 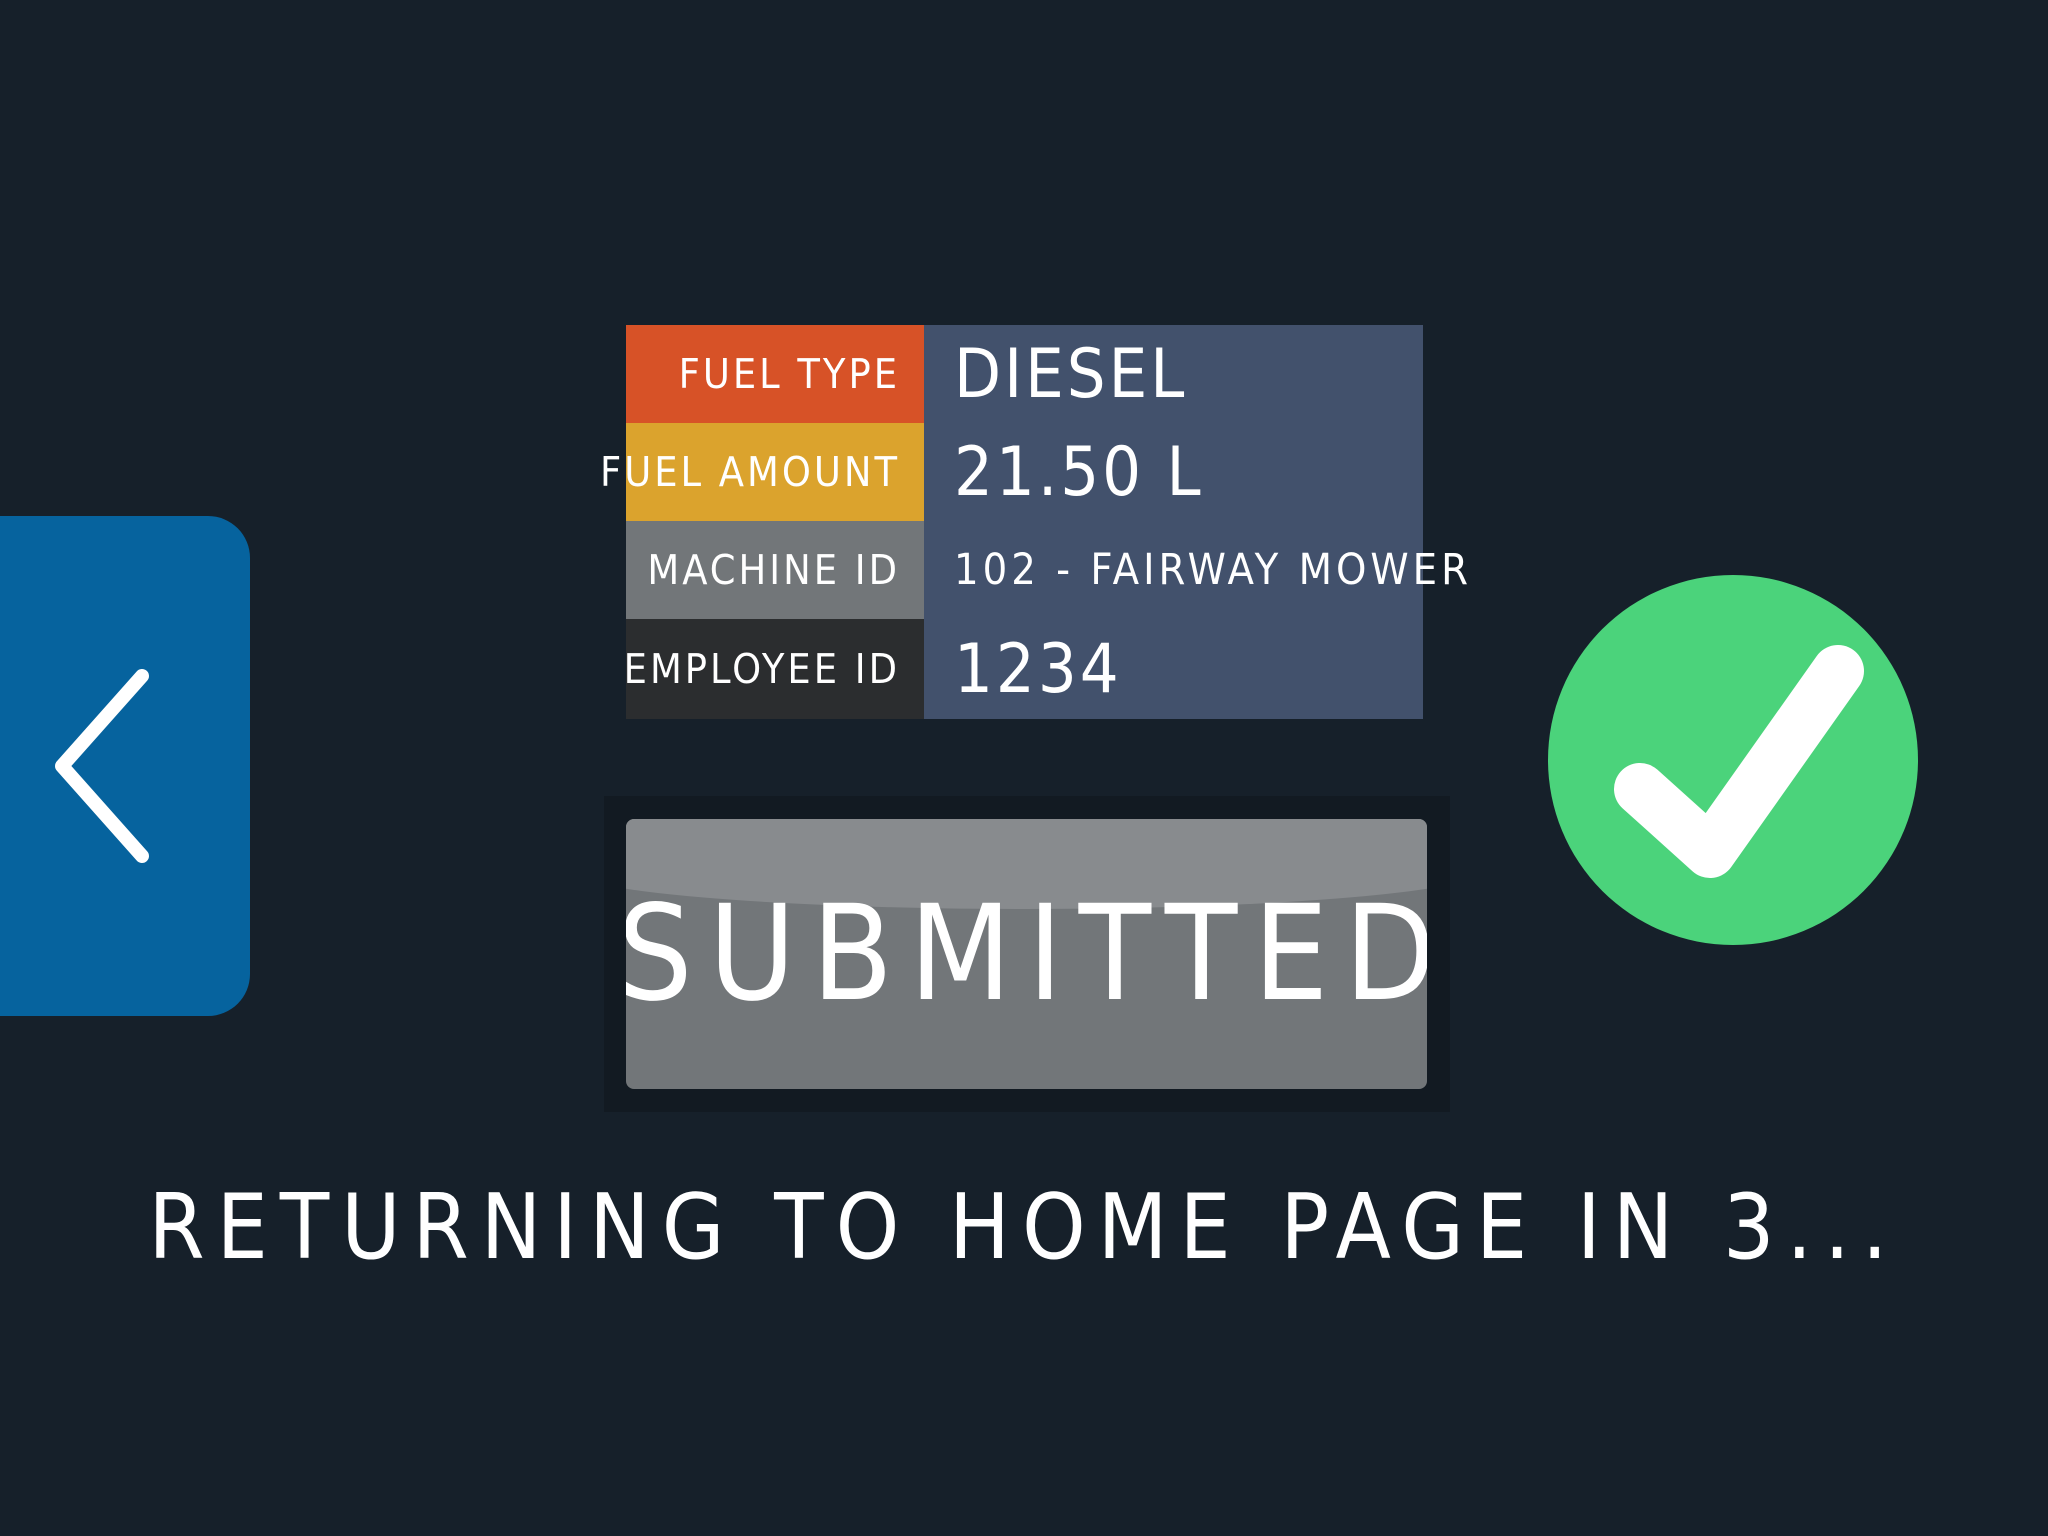 I want to click on submitted-button-label: SUBMITTED, so click(x=1026, y=954).